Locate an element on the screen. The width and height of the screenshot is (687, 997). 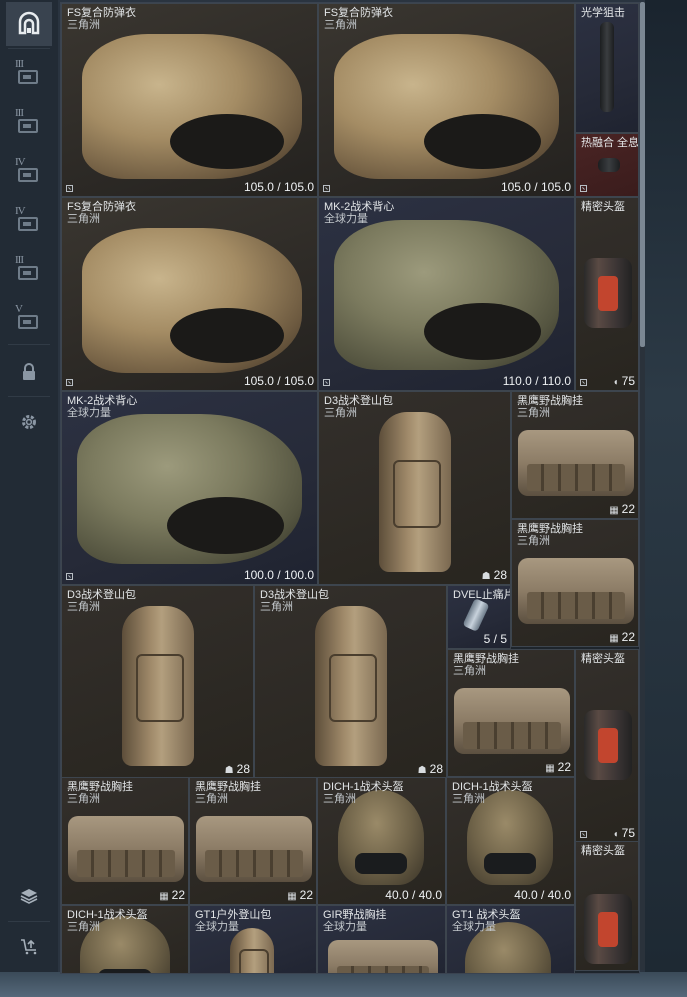
item-slot: 热融合 全息 is located at coordinates (607, 165).